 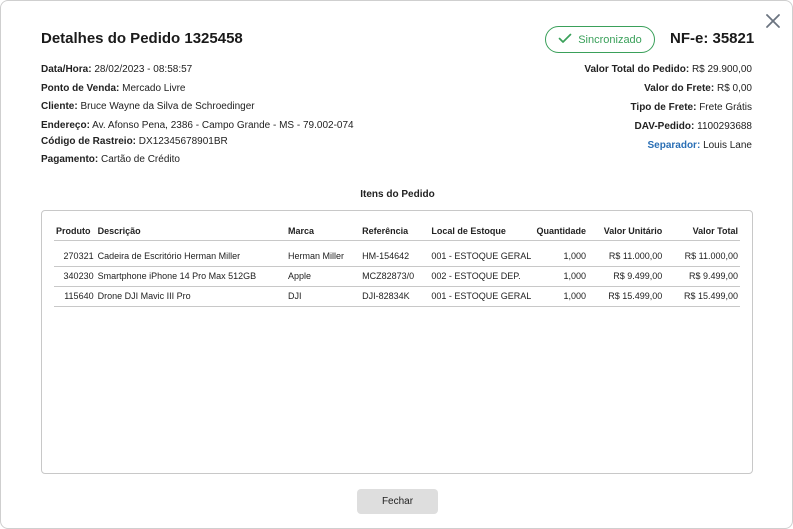 I want to click on sync-status-badge: Sincronizado, so click(x=600, y=39).